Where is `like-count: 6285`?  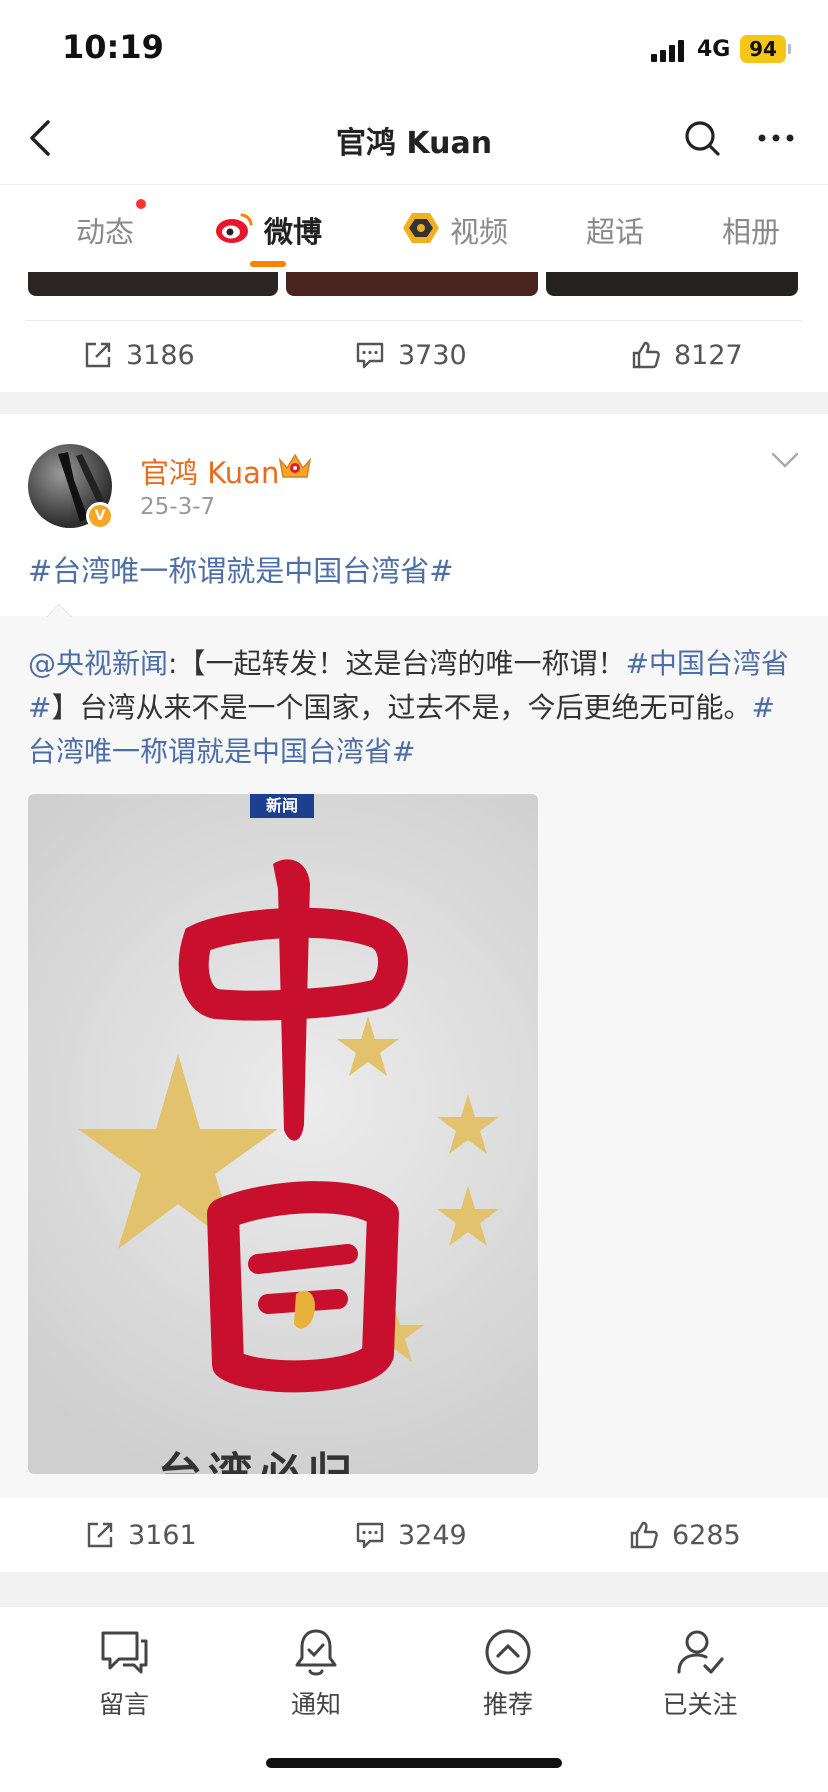 like-count: 6285 is located at coordinates (706, 1535).